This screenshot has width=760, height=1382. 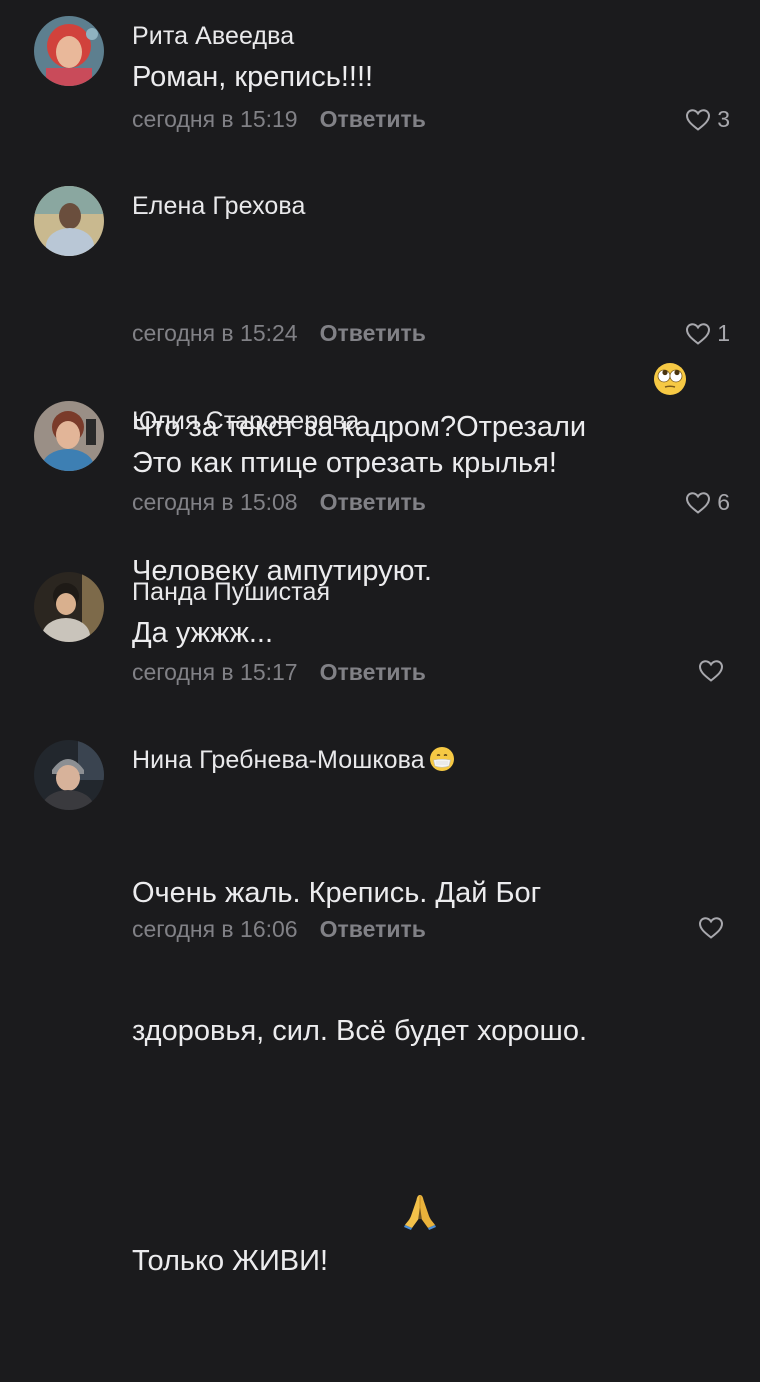 What do you see at coordinates (723, 333) in the screenshot?
I see `like-count: 1` at bounding box center [723, 333].